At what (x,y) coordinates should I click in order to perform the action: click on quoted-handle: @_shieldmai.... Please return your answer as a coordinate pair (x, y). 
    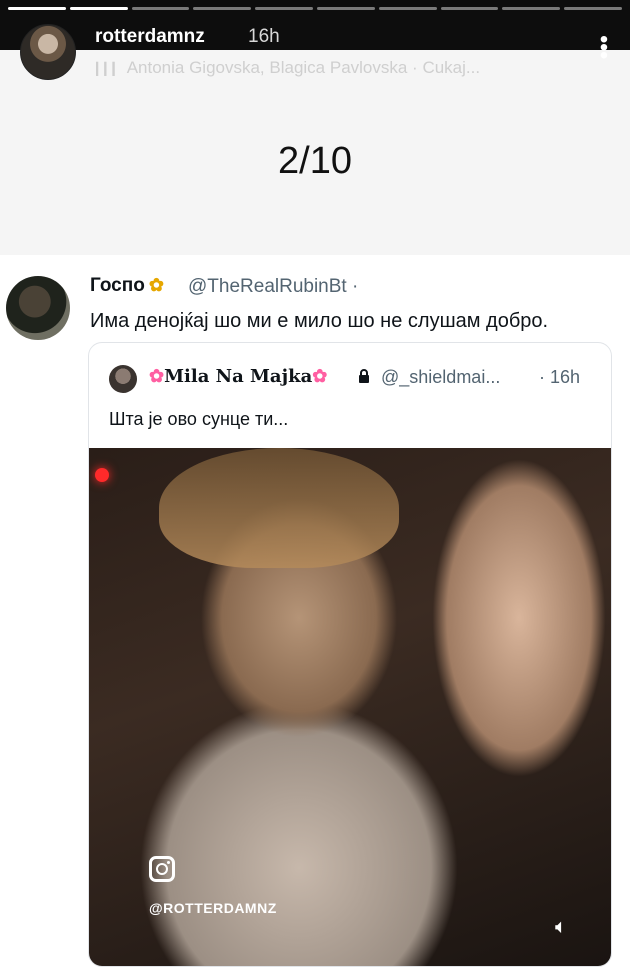
    Looking at the image, I should click on (441, 377).